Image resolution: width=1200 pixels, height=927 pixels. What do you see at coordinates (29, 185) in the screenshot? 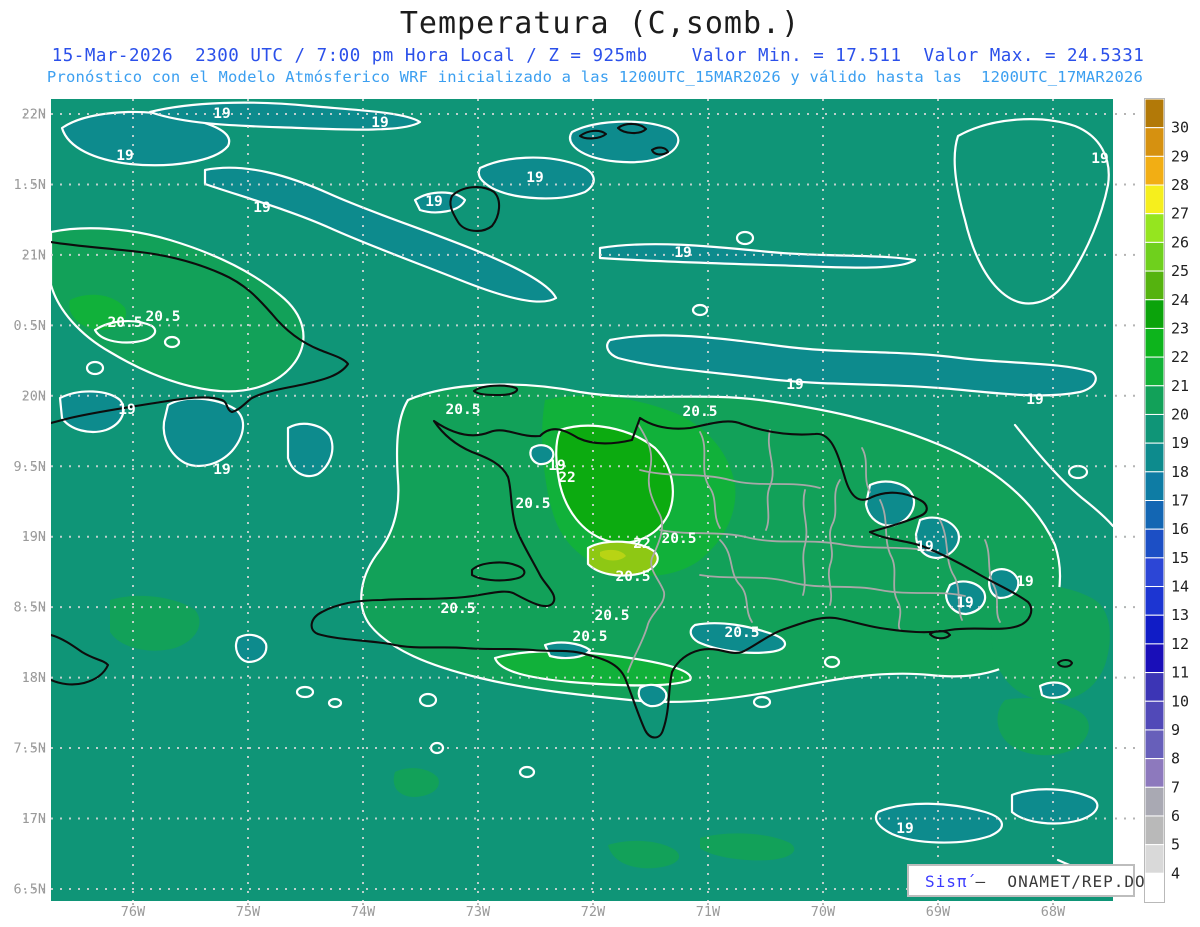
I see `lat-label: 1.5N` at bounding box center [29, 185].